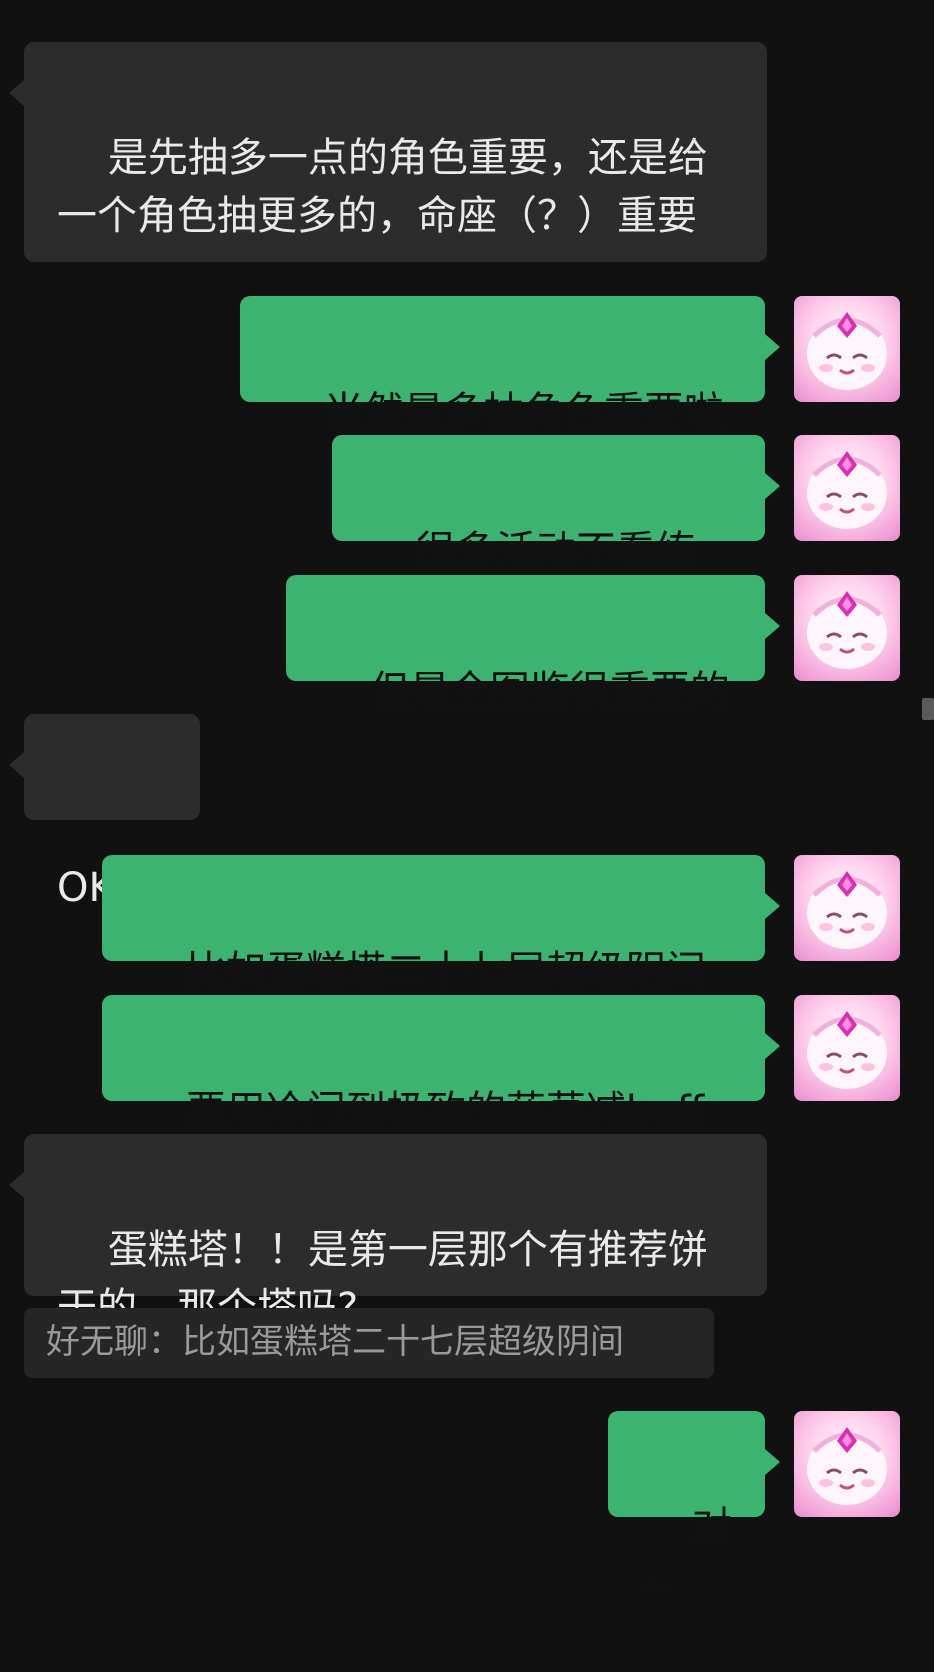 The height and width of the screenshot is (1672, 934). What do you see at coordinates (441, 924) in the screenshot?
I see `outgoing-message: 比如蛋糕塔二十七层超级阴间` at bounding box center [441, 924].